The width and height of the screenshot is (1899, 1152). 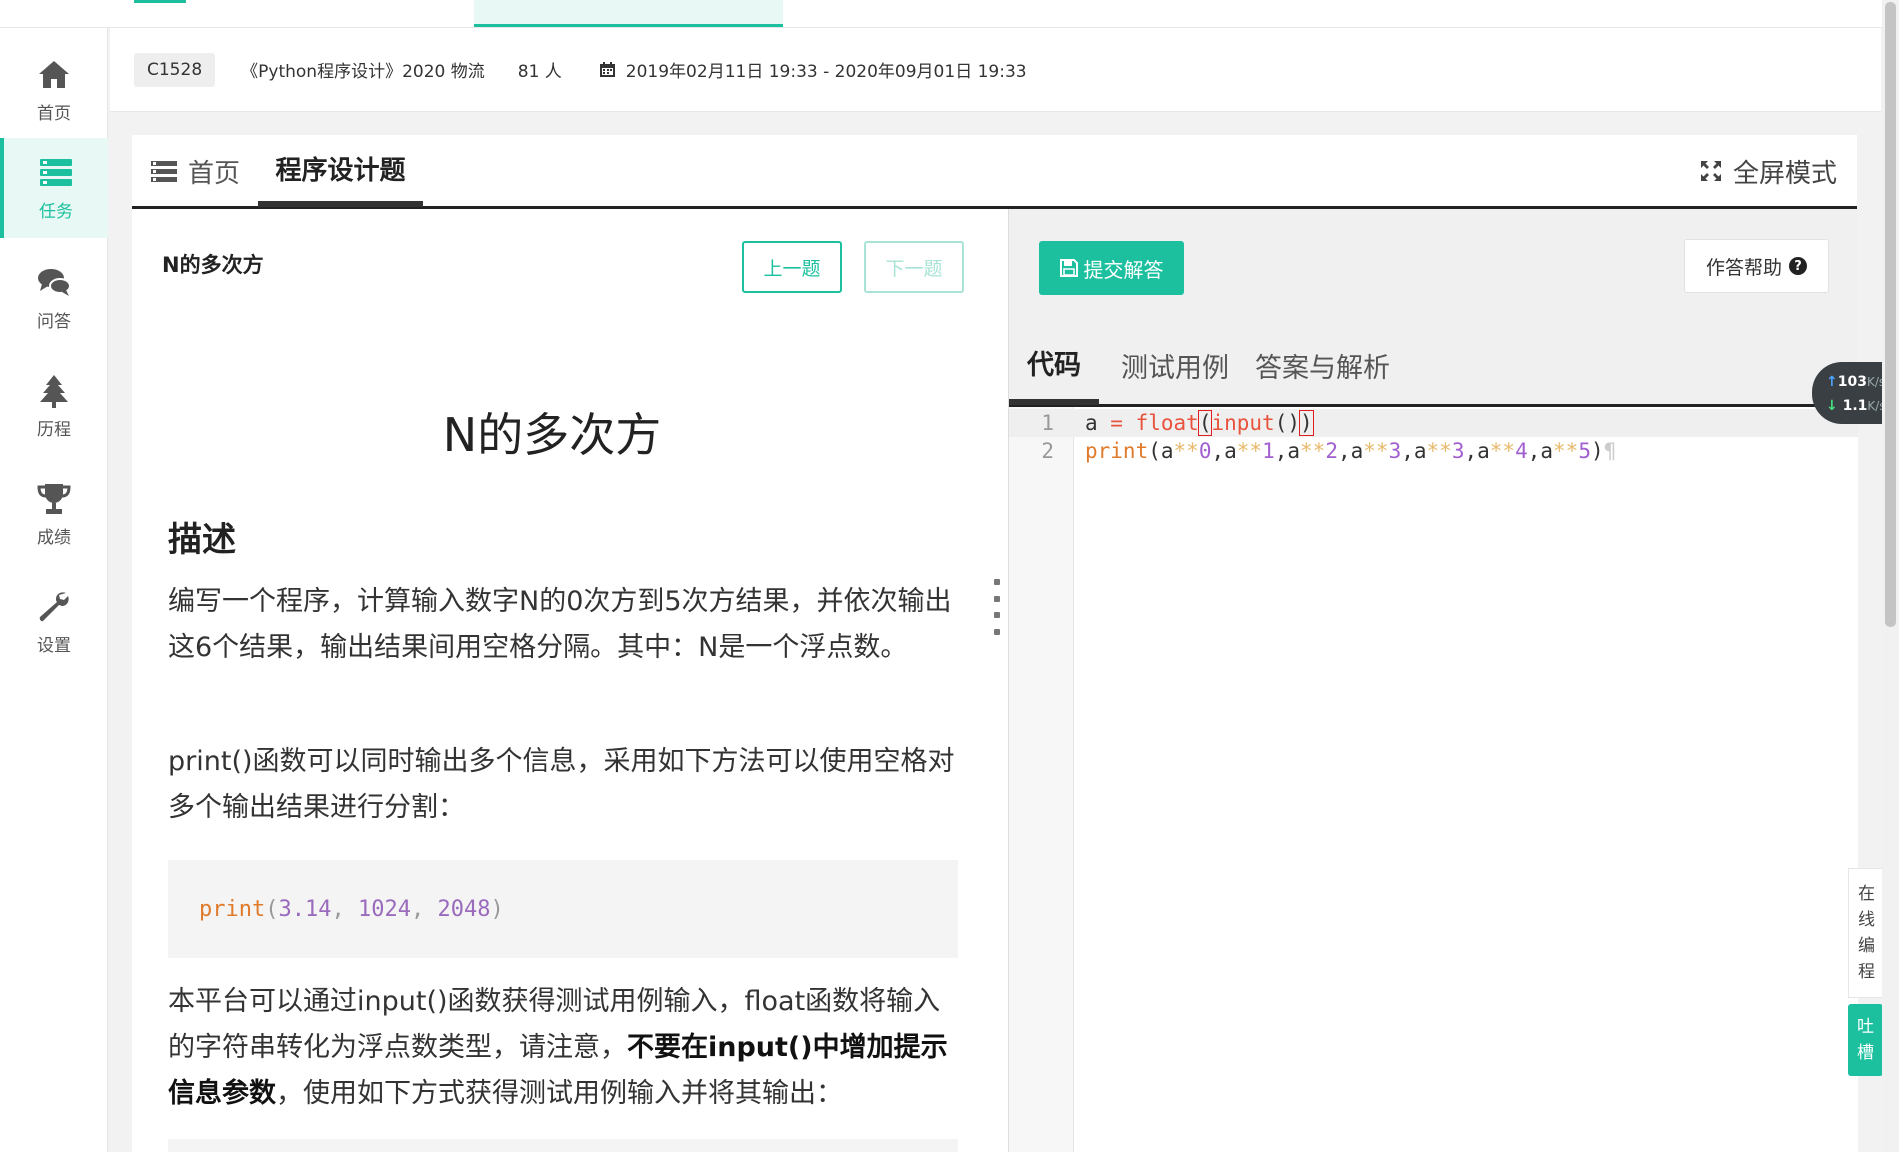 I want to click on sidebar-item-label: 任务, so click(x=56, y=211).